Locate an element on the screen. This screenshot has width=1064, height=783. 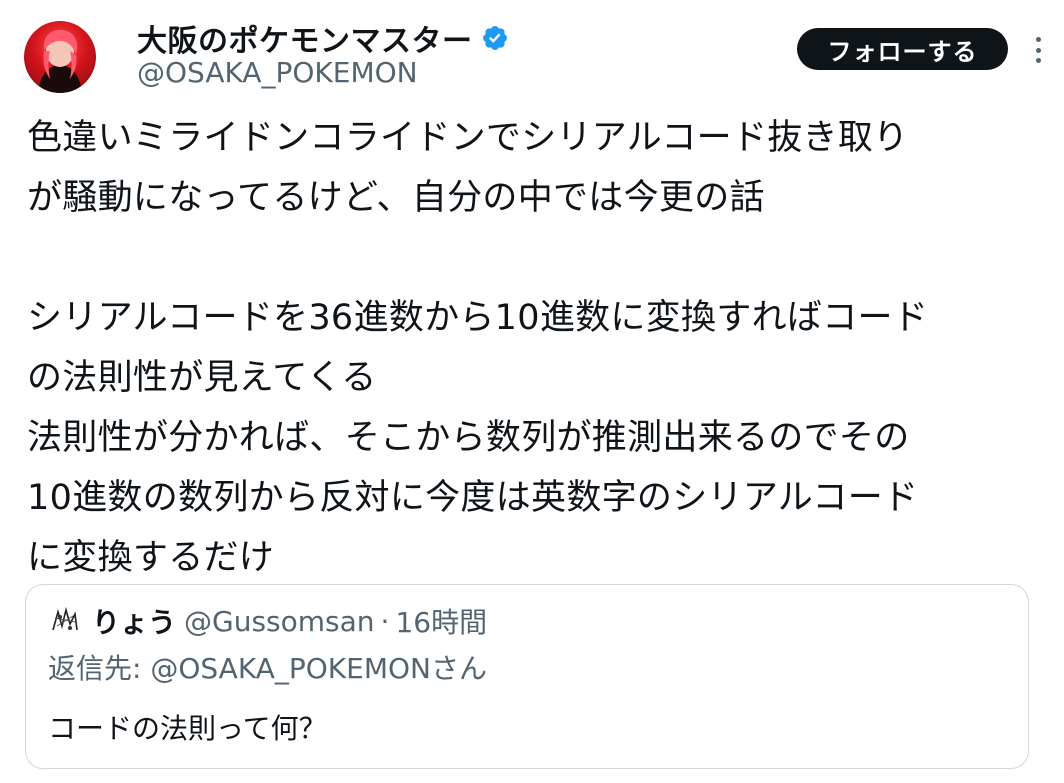
quoted-tweet-header: りょう @Gussomsan · 16時間 is located at coordinates (267, 621).